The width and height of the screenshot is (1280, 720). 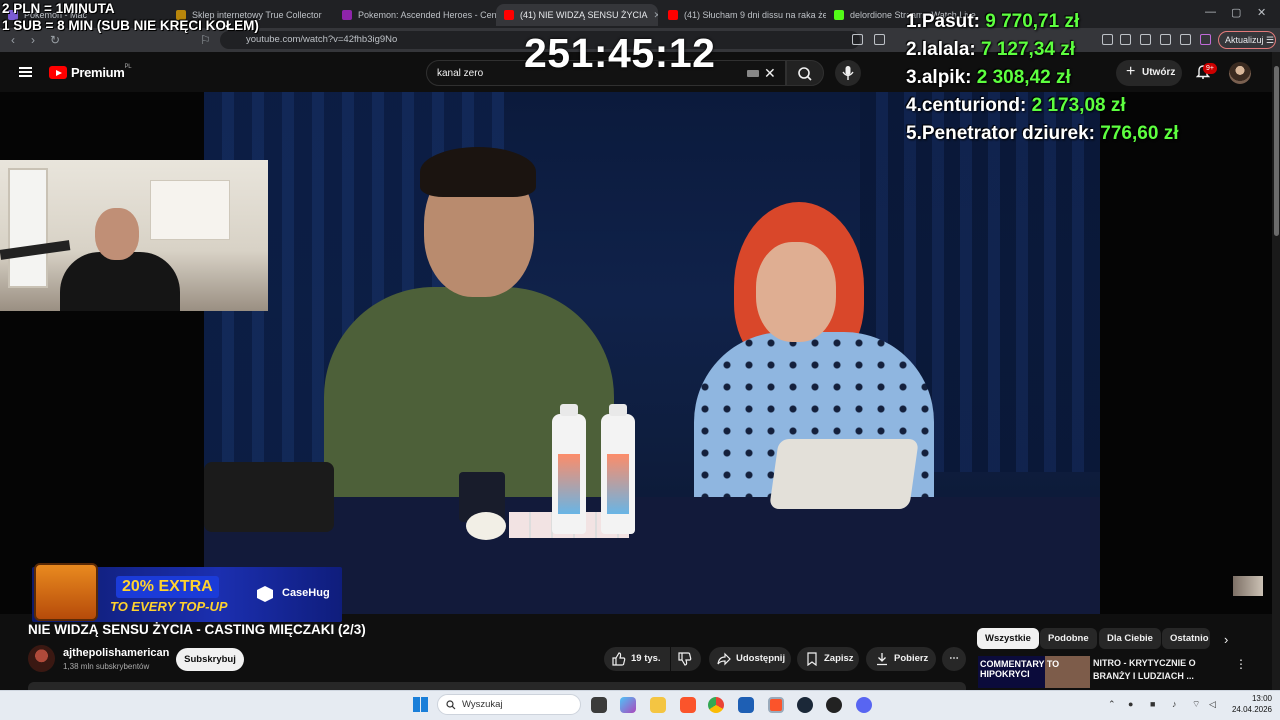 I want to click on profile-icon, so click(x=1205, y=39).